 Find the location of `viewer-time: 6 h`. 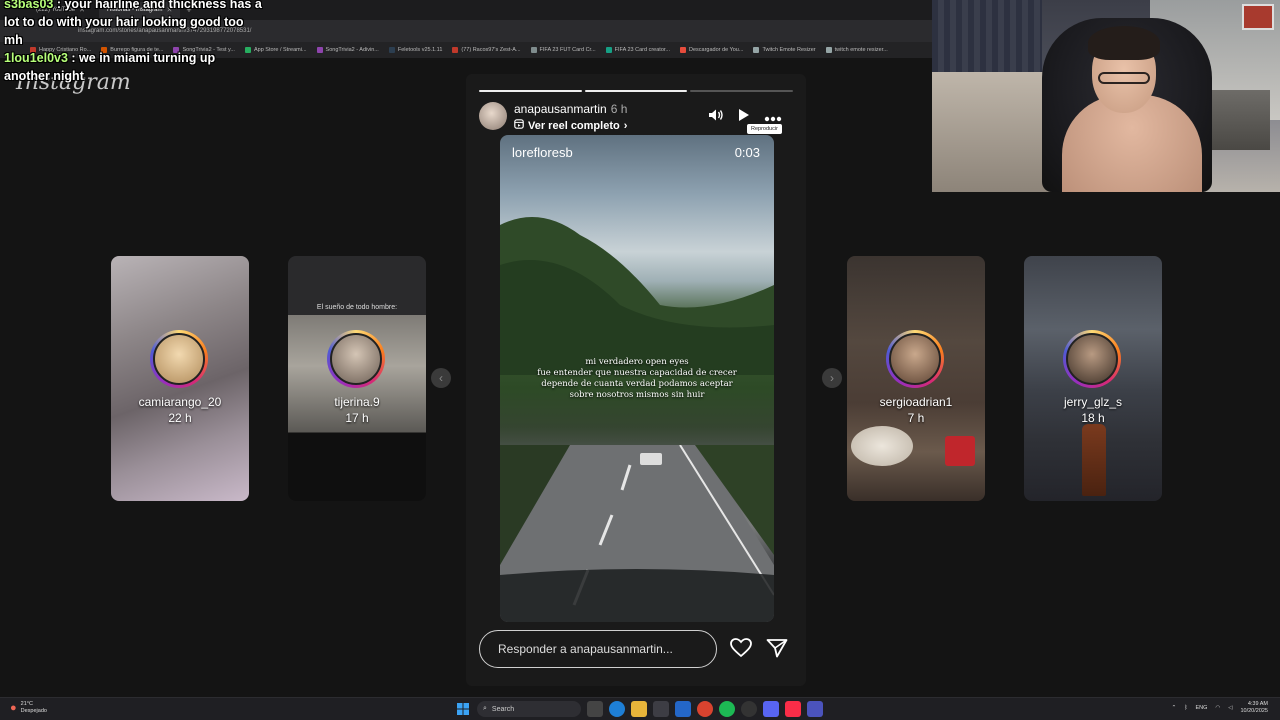

viewer-time: 6 h is located at coordinates (619, 109).